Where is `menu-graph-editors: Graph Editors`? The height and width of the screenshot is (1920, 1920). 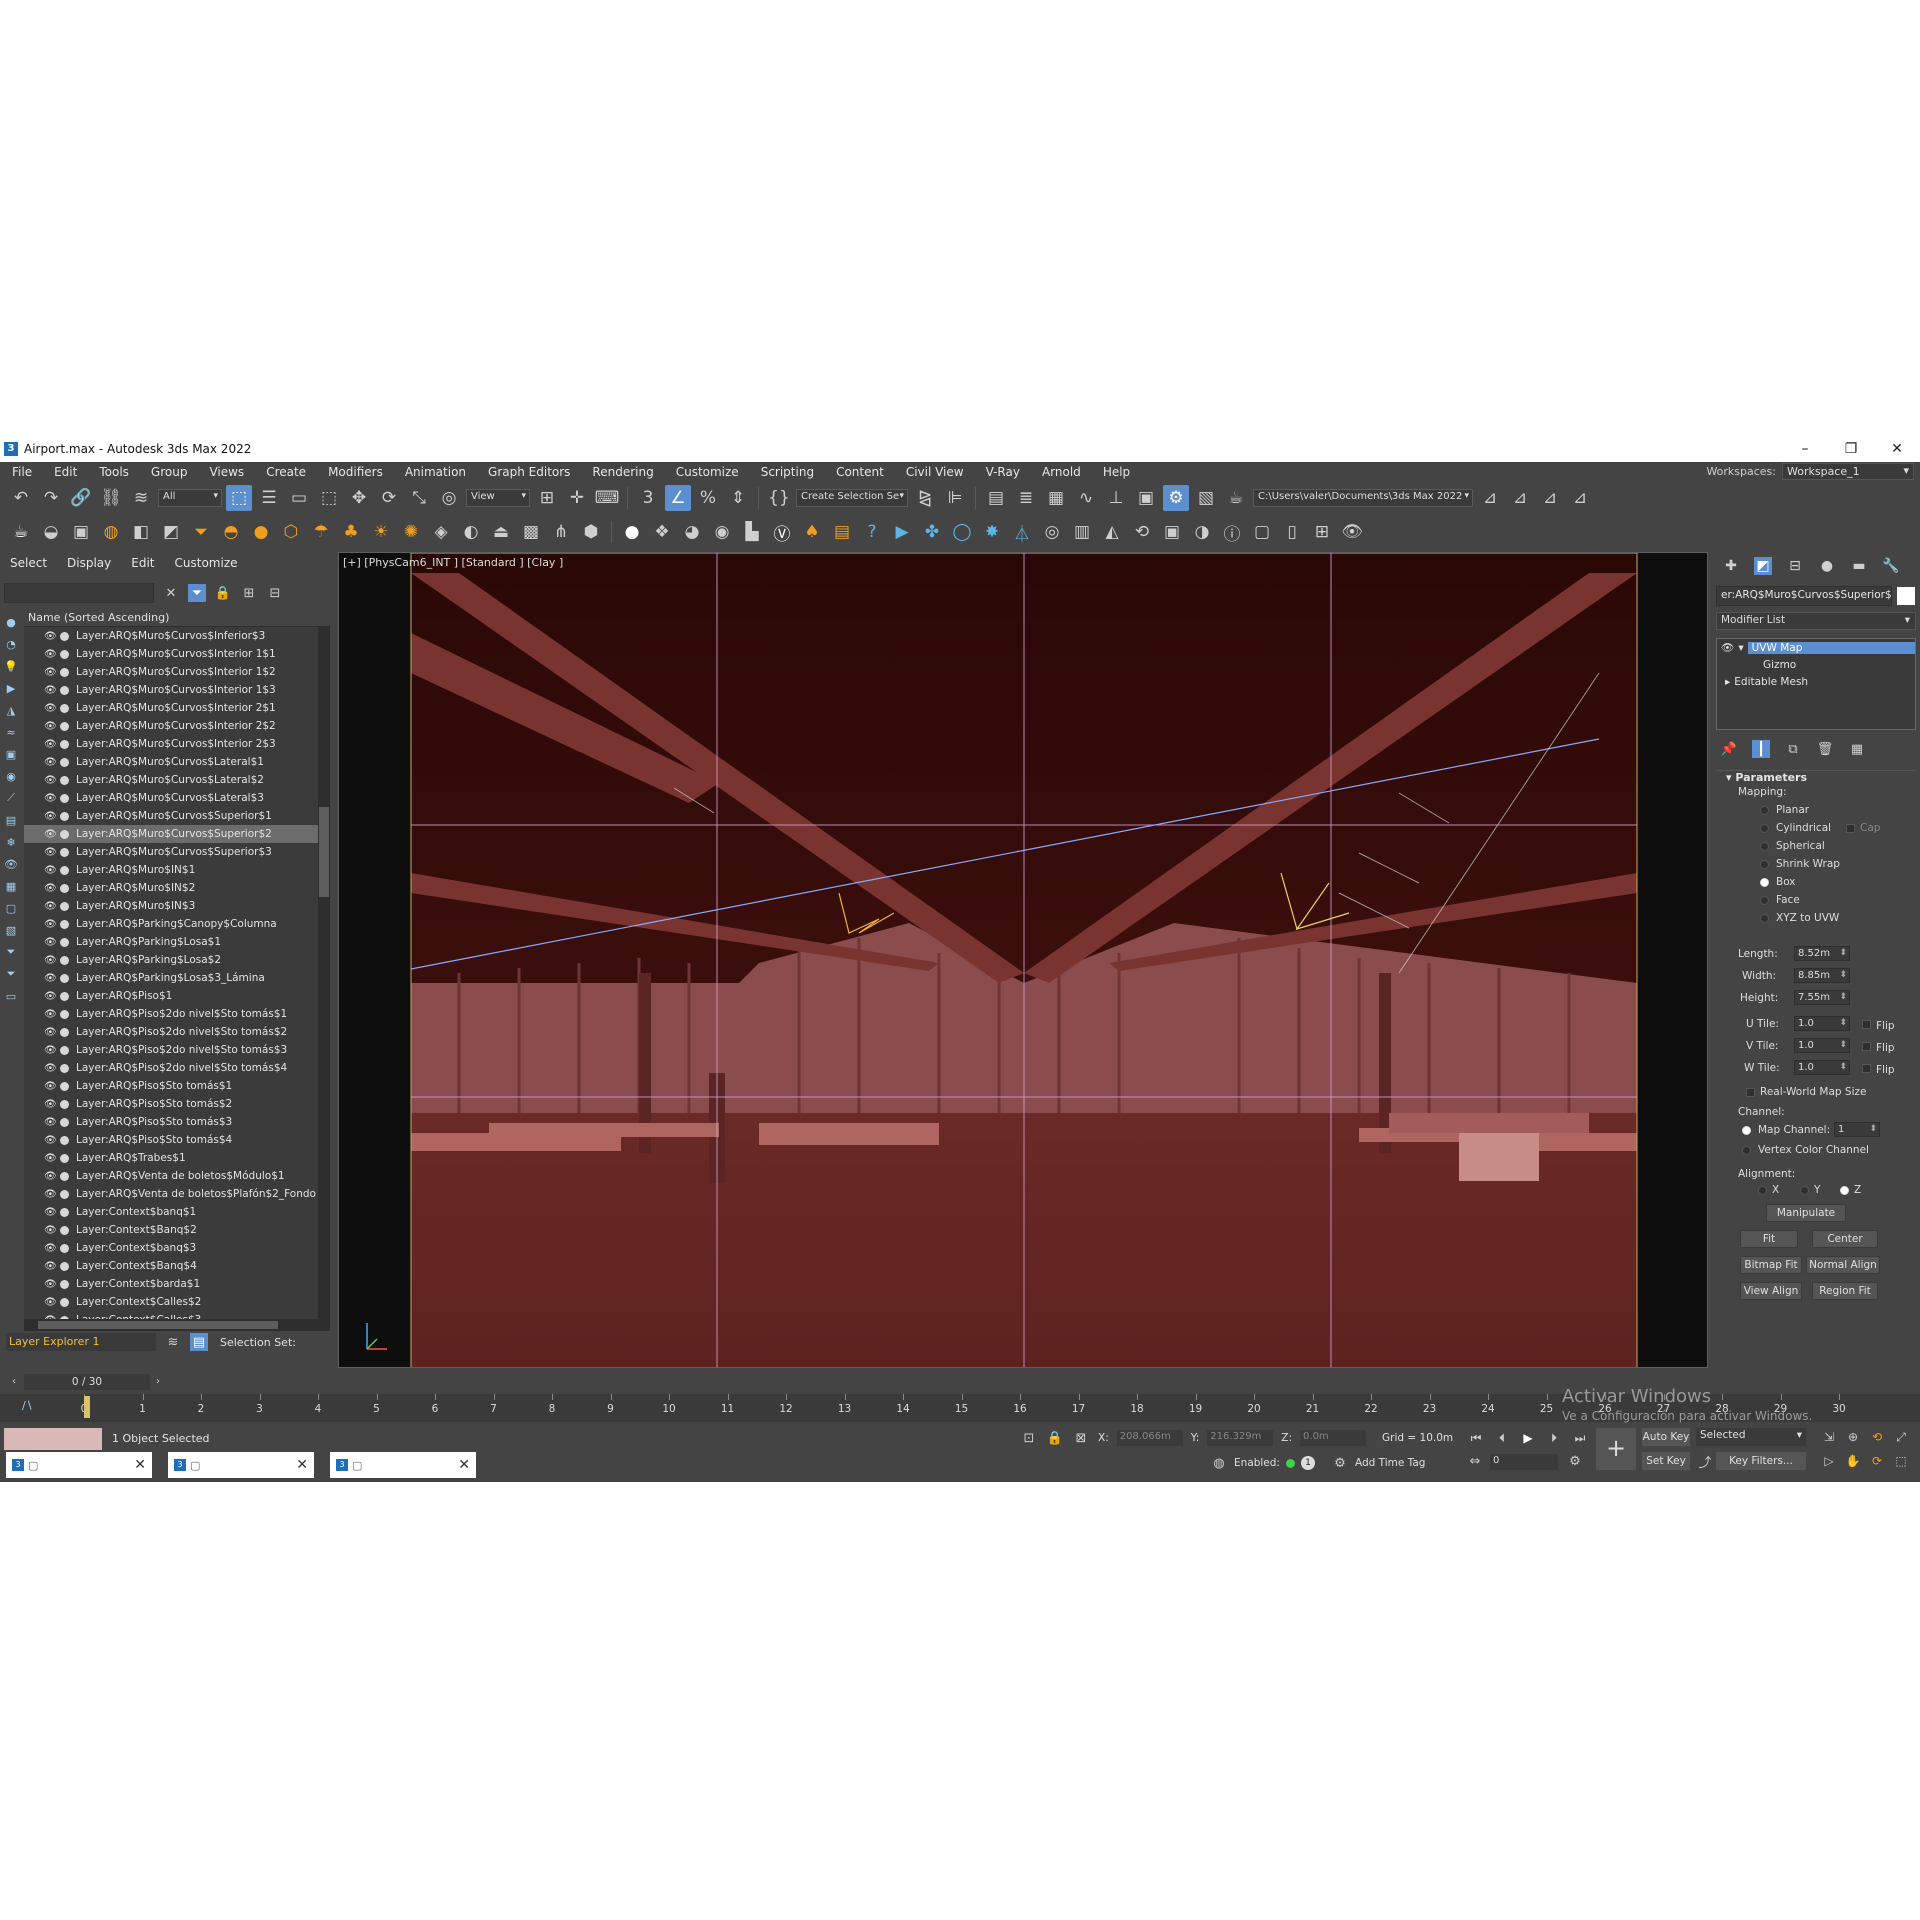
menu-graph-editors: Graph Editors is located at coordinates (529, 472).